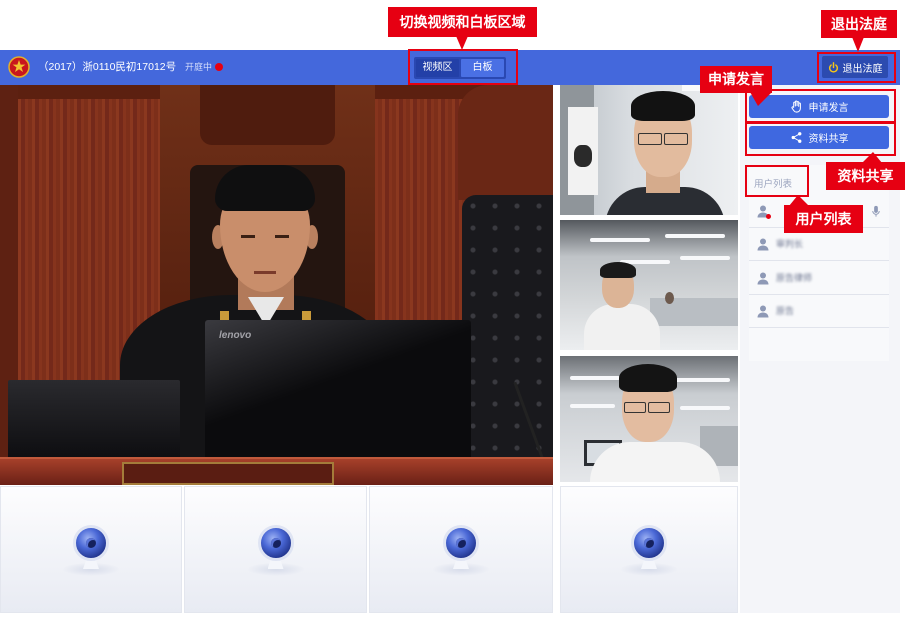  What do you see at coordinates (507, 340) in the screenshot?
I see `side-chair-leather` at bounding box center [507, 340].